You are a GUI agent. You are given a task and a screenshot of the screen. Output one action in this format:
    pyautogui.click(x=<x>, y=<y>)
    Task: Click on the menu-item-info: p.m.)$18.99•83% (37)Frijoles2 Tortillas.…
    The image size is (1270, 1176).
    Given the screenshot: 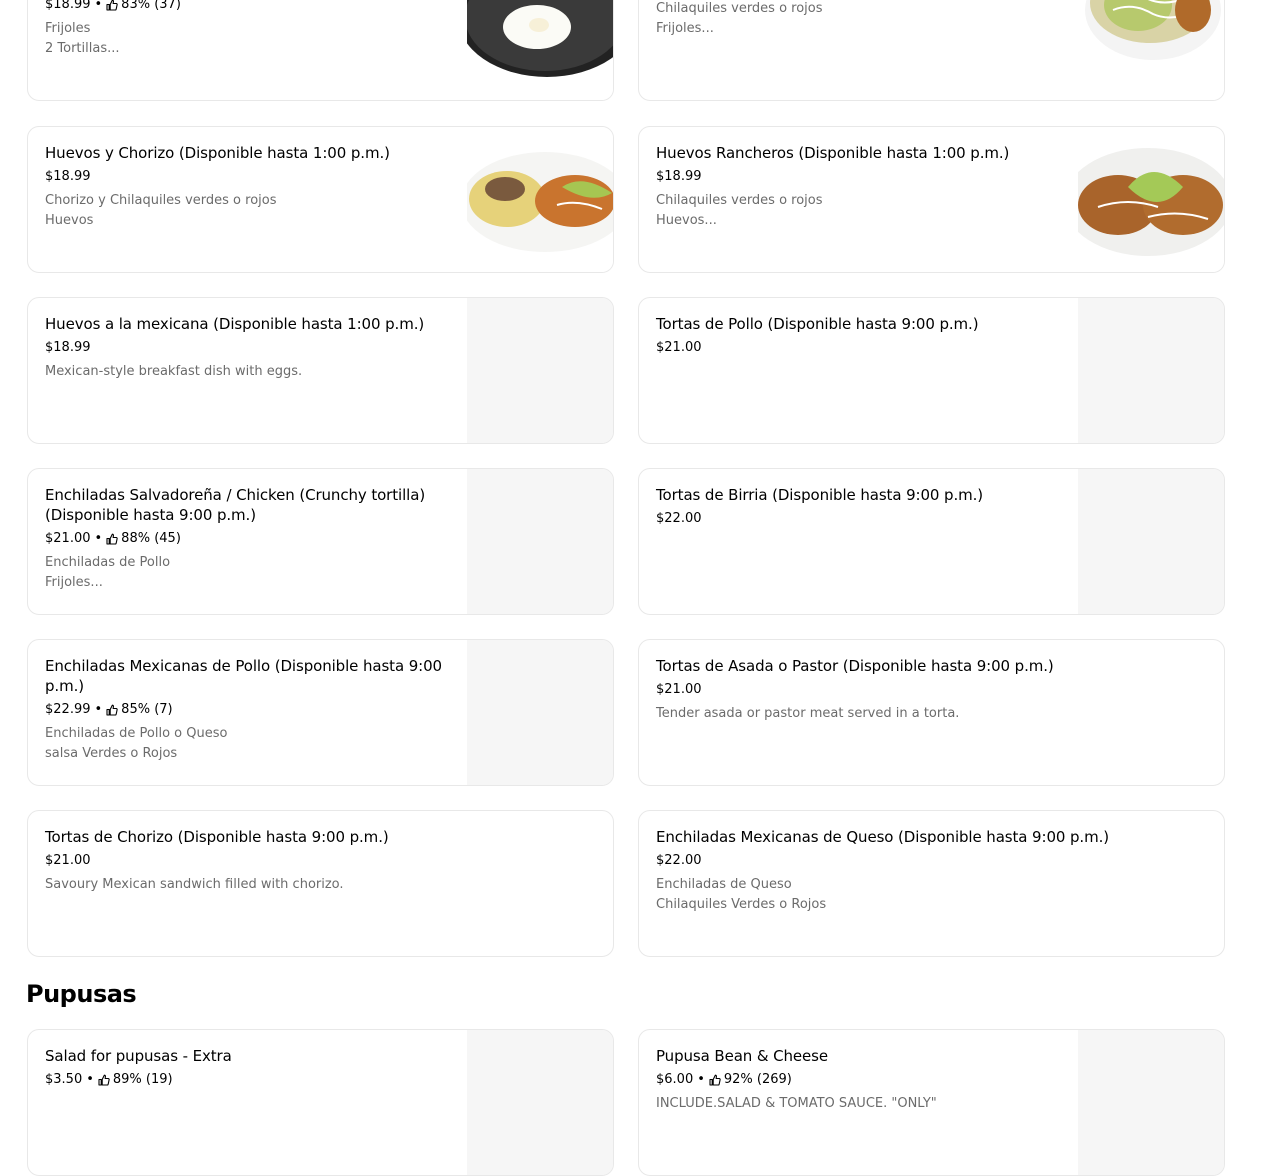 What is the action you would take?
    pyautogui.click(x=249, y=29)
    